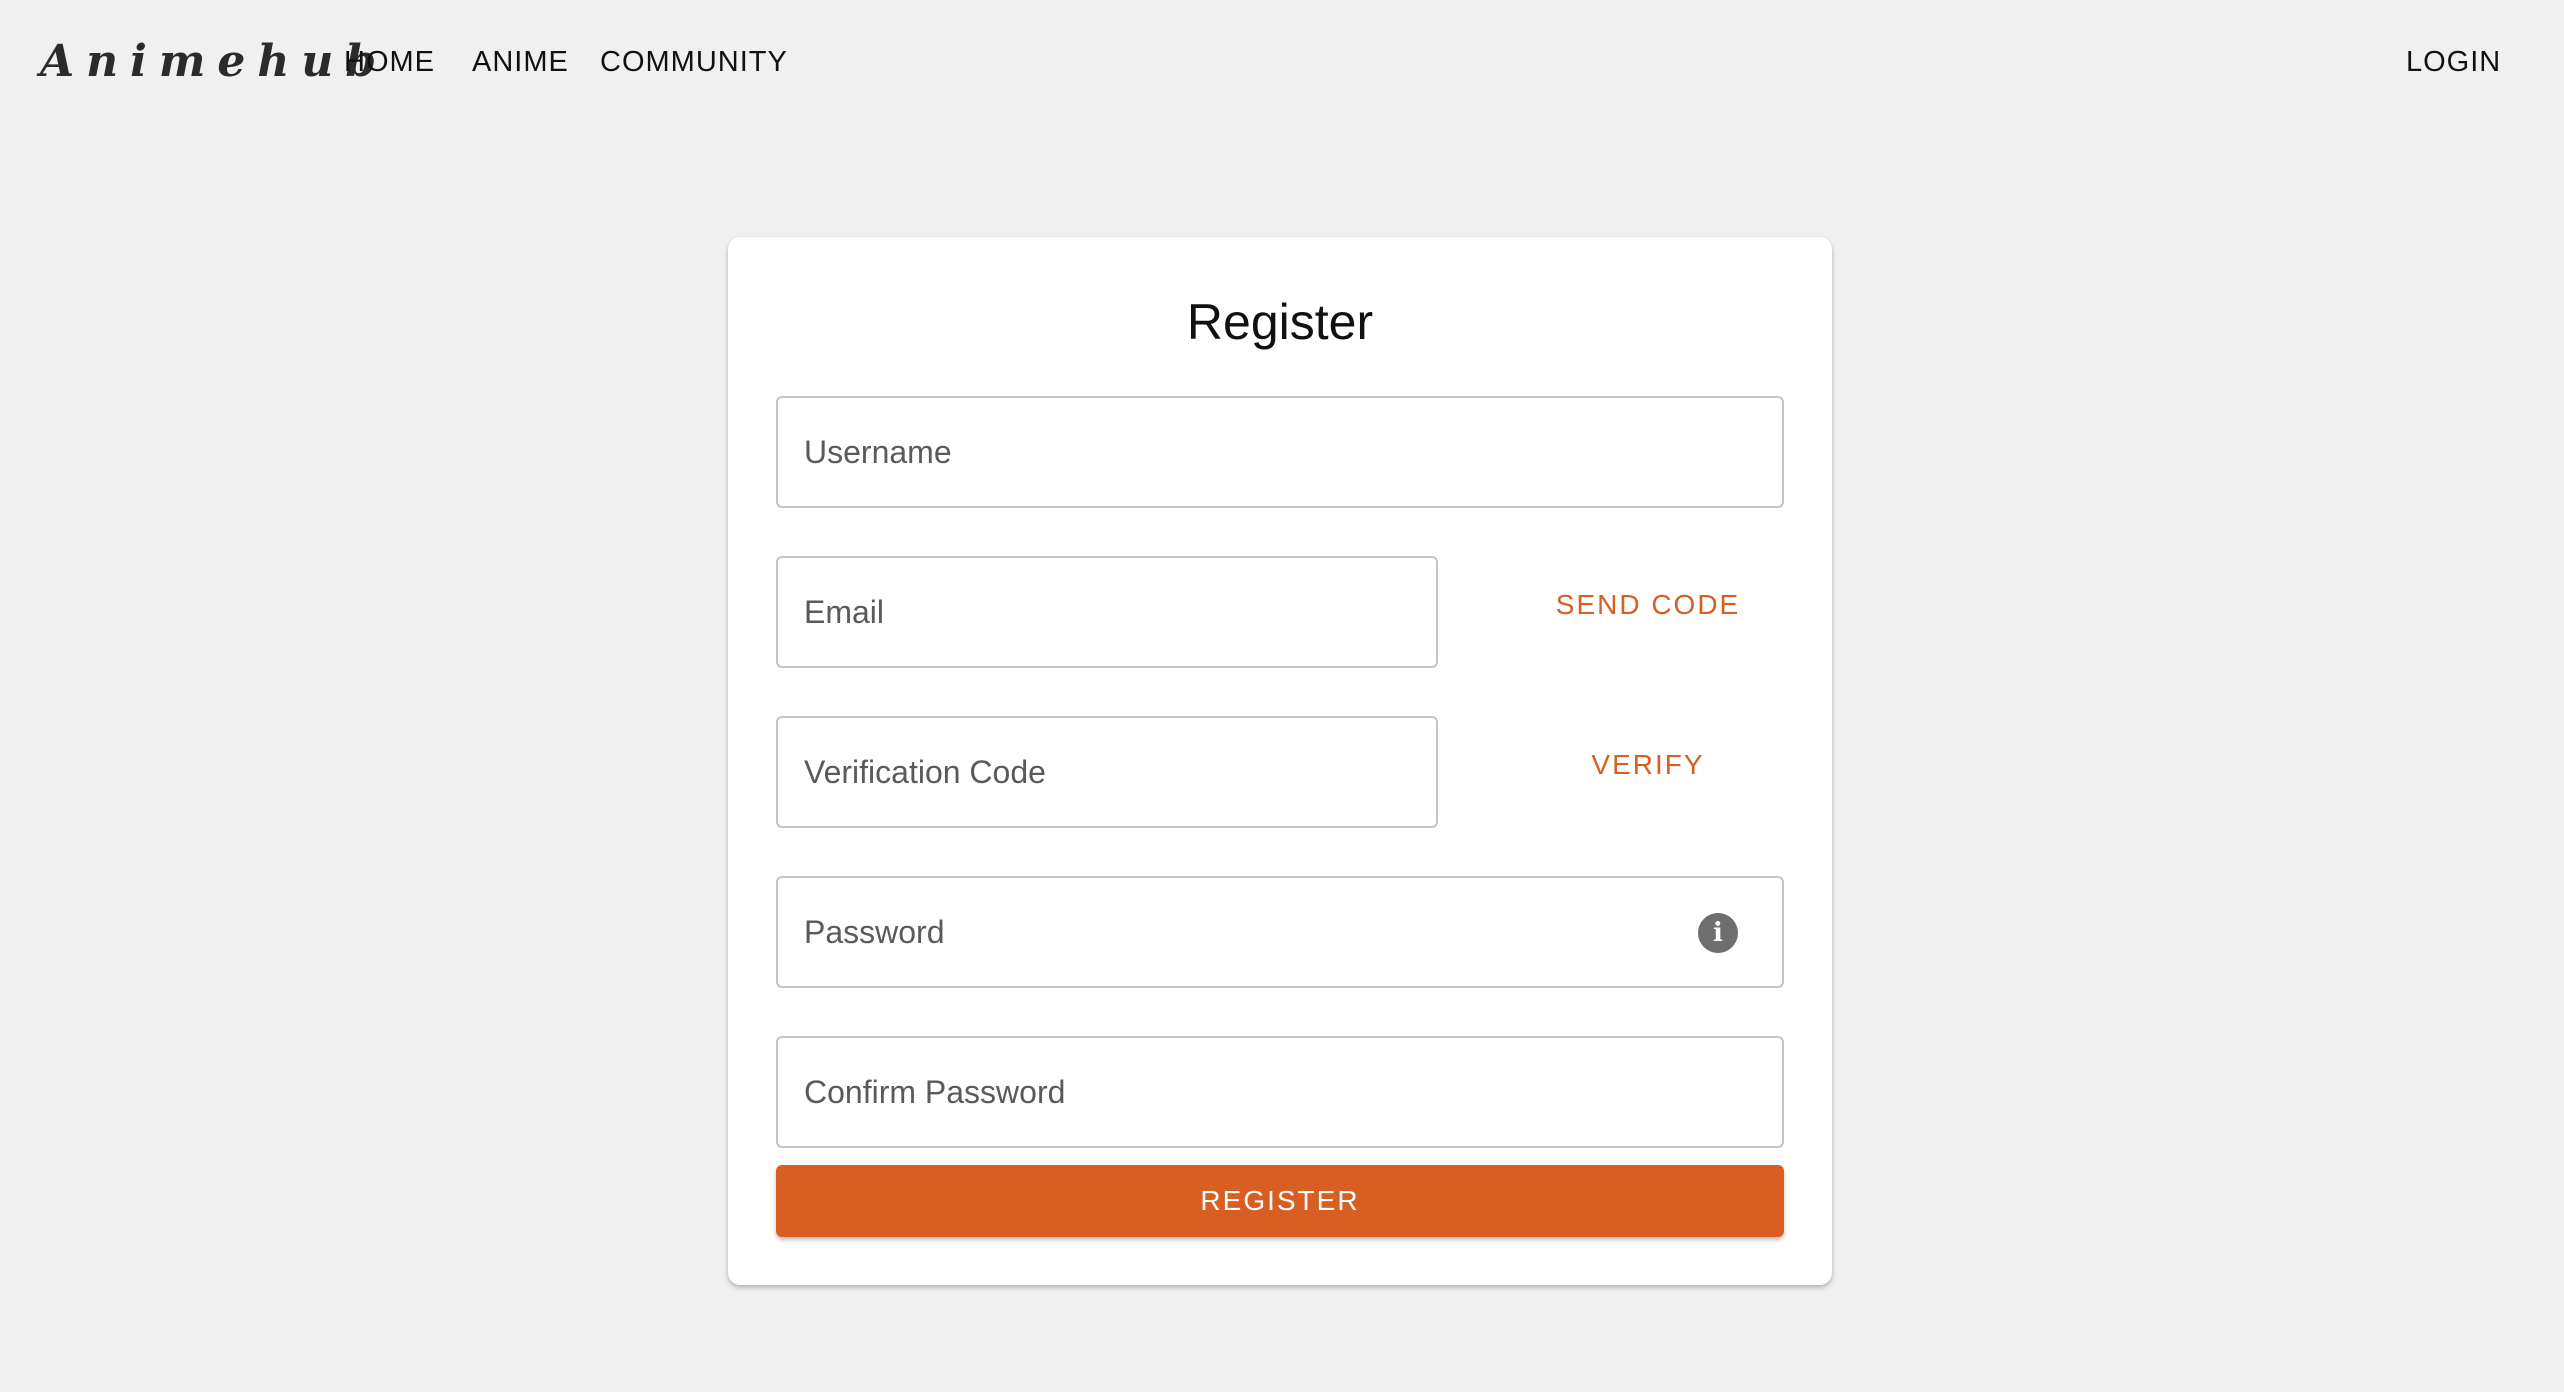 The image size is (2564, 1392). I want to click on verify-button: VERIFY, so click(1648, 765).